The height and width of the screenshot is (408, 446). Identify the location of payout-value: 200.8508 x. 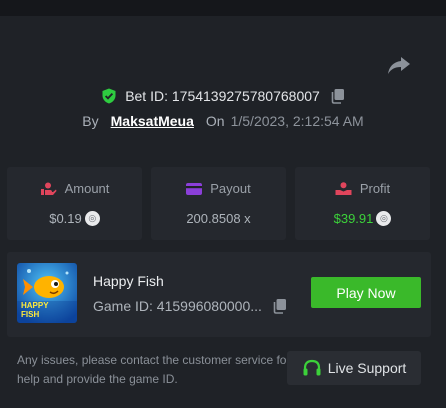
(218, 218).